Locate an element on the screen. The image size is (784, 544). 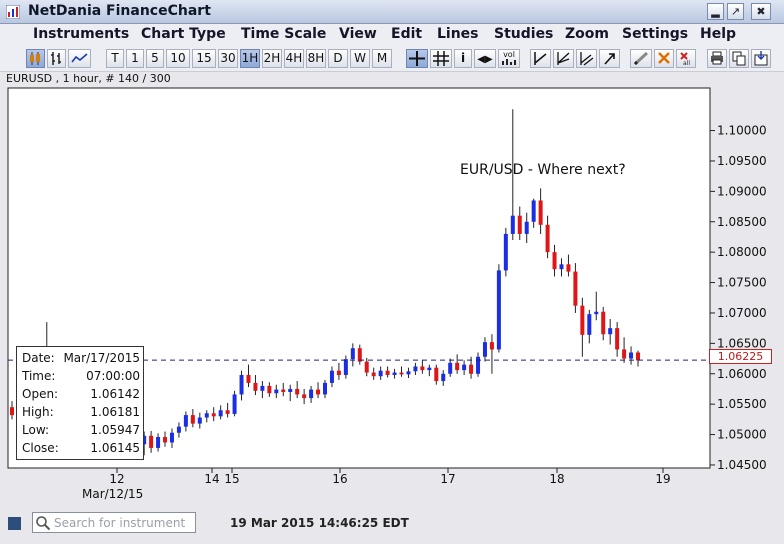
bar-chart-button is located at coordinates (56, 58).